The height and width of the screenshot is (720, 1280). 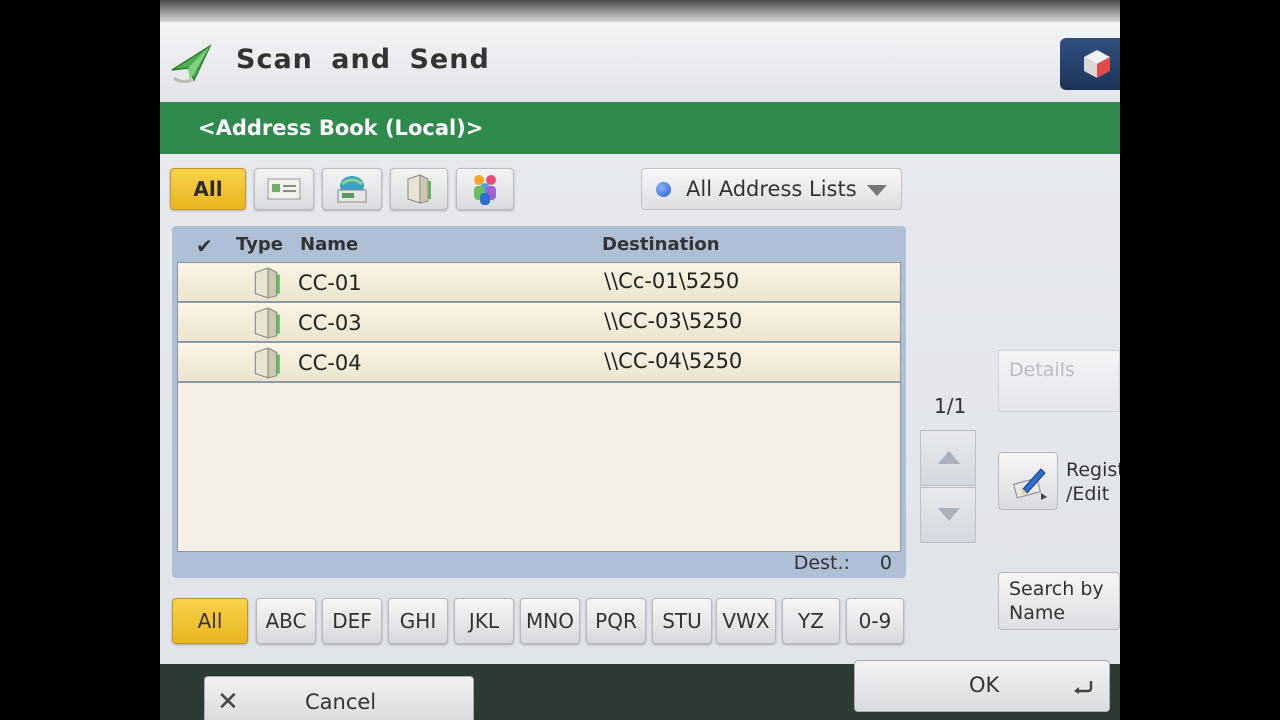 What do you see at coordinates (330, 363) in the screenshot?
I see `row-name: CC-04` at bounding box center [330, 363].